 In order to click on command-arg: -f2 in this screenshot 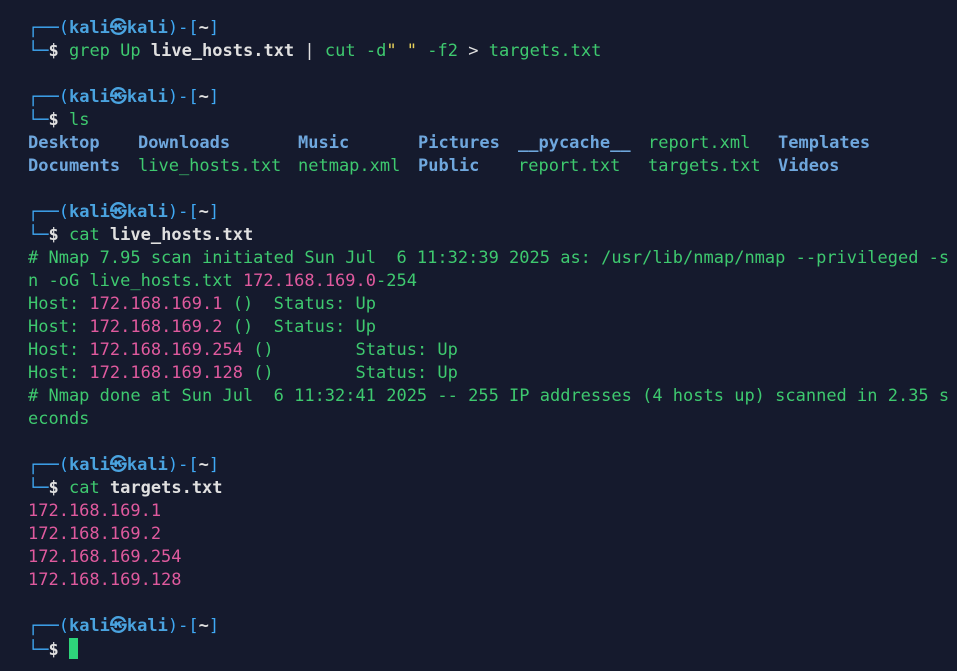, I will do `click(443, 51)`.